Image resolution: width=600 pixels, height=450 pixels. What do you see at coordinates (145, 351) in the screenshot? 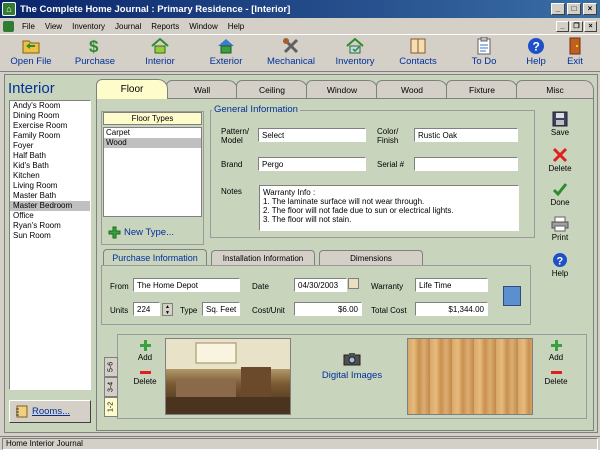
I see `add-image-left-button: Add` at bounding box center [145, 351].